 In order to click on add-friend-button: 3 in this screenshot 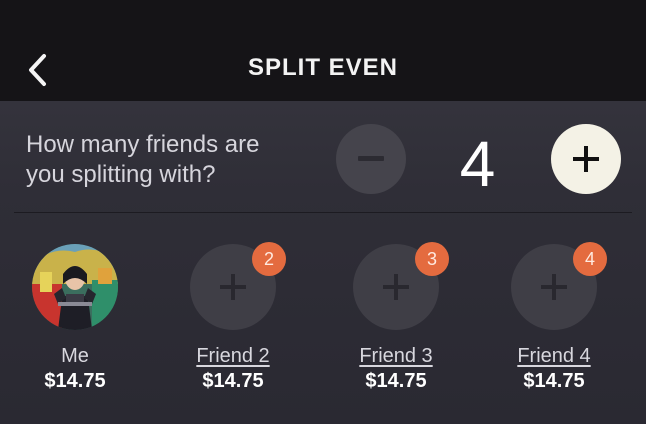, I will do `click(401, 286)`.